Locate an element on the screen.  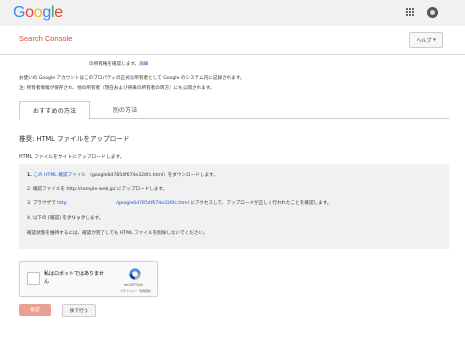
site-url-link: http is located at coordinates (61, 203).